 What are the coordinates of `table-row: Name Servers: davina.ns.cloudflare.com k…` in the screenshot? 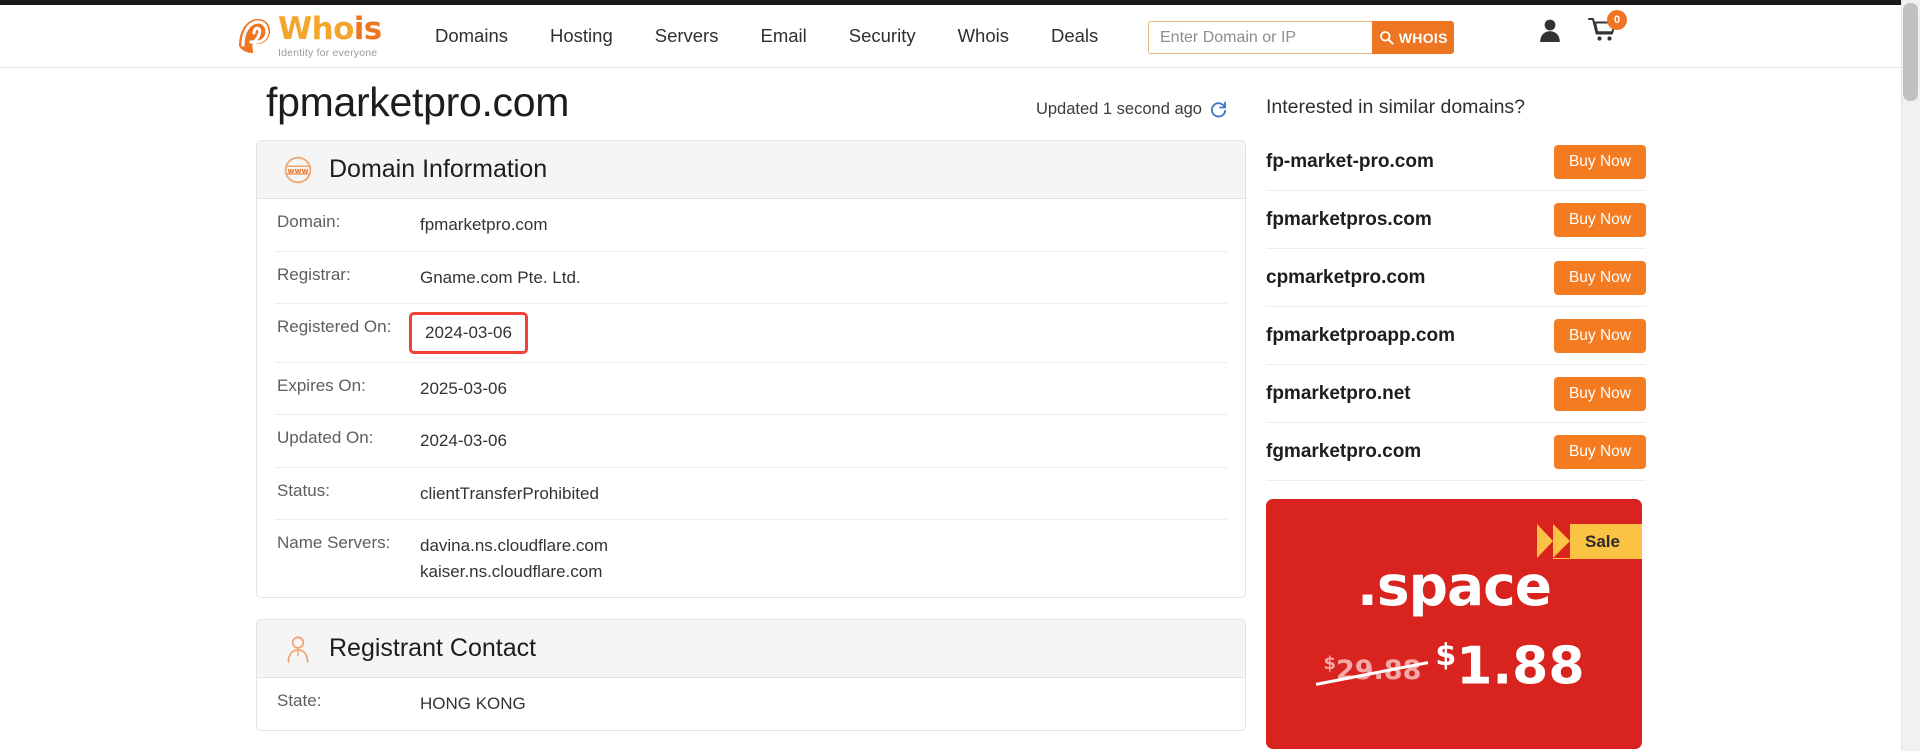 It's located at (751, 558).